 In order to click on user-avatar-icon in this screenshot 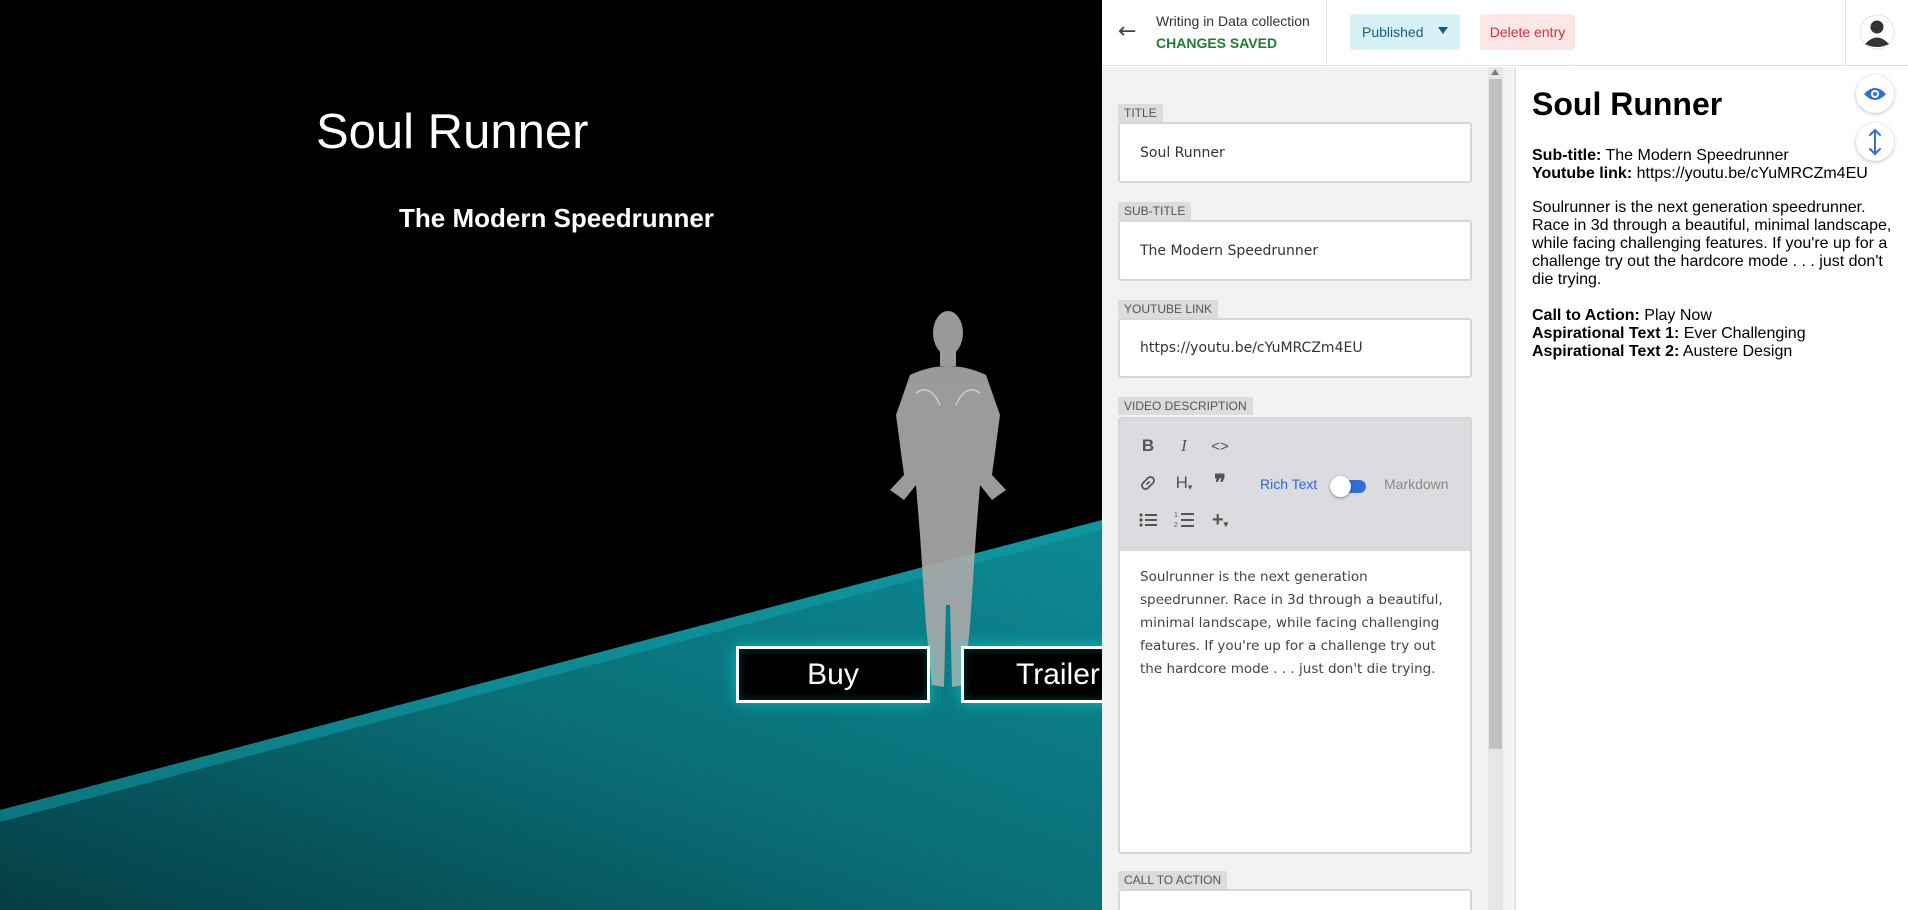, I will do `click(1877, 32)`.